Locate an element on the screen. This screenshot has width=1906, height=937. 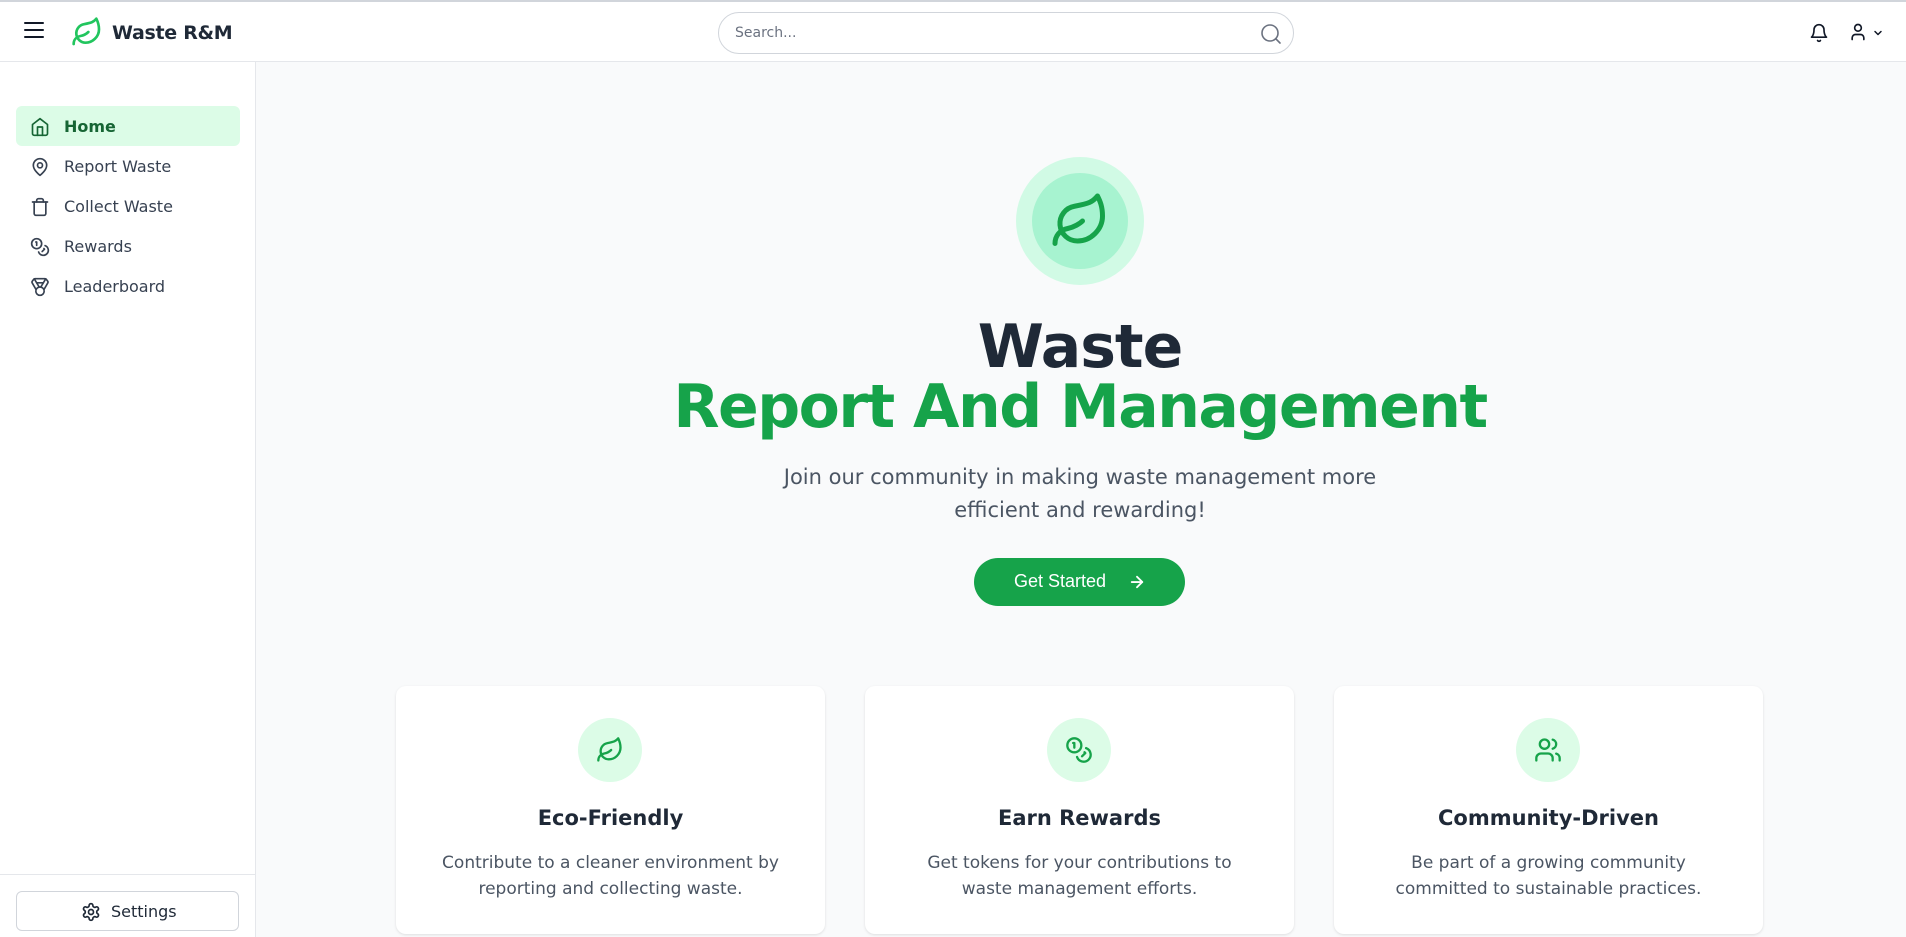
sidebar-item-home: Home is located at coordinates (128, 126).